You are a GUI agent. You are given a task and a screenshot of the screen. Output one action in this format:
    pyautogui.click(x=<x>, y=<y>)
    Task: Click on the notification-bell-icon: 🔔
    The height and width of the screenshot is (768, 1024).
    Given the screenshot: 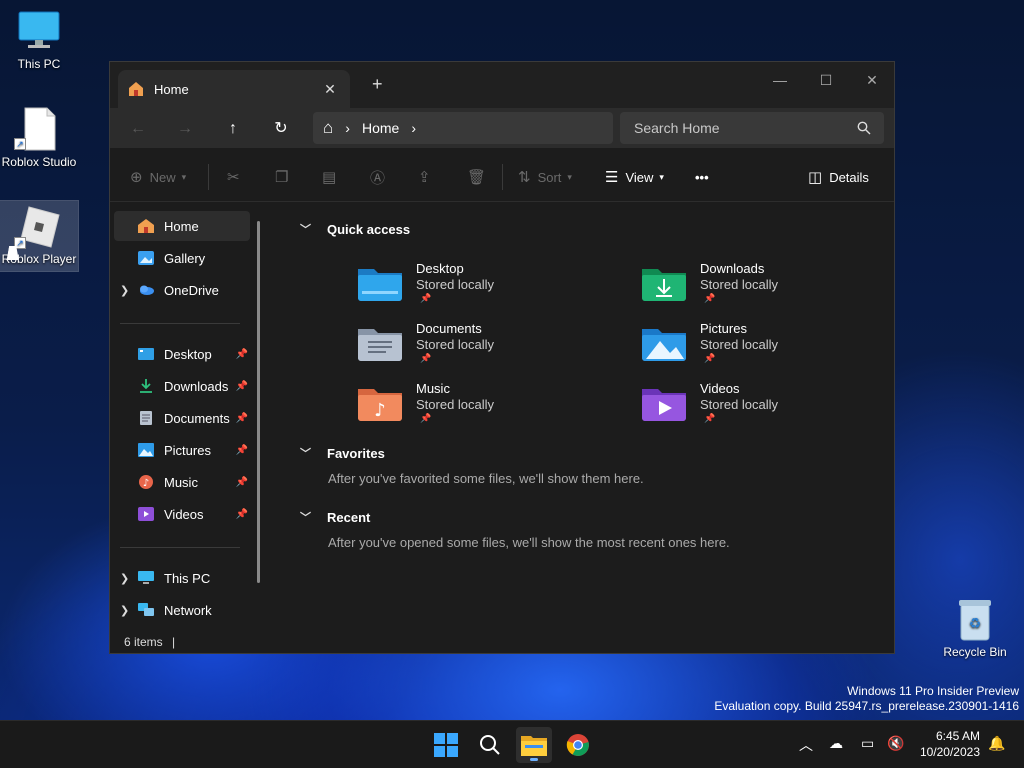 What is the action you would take?
    pyautogui.click(x=996, y=743)
    